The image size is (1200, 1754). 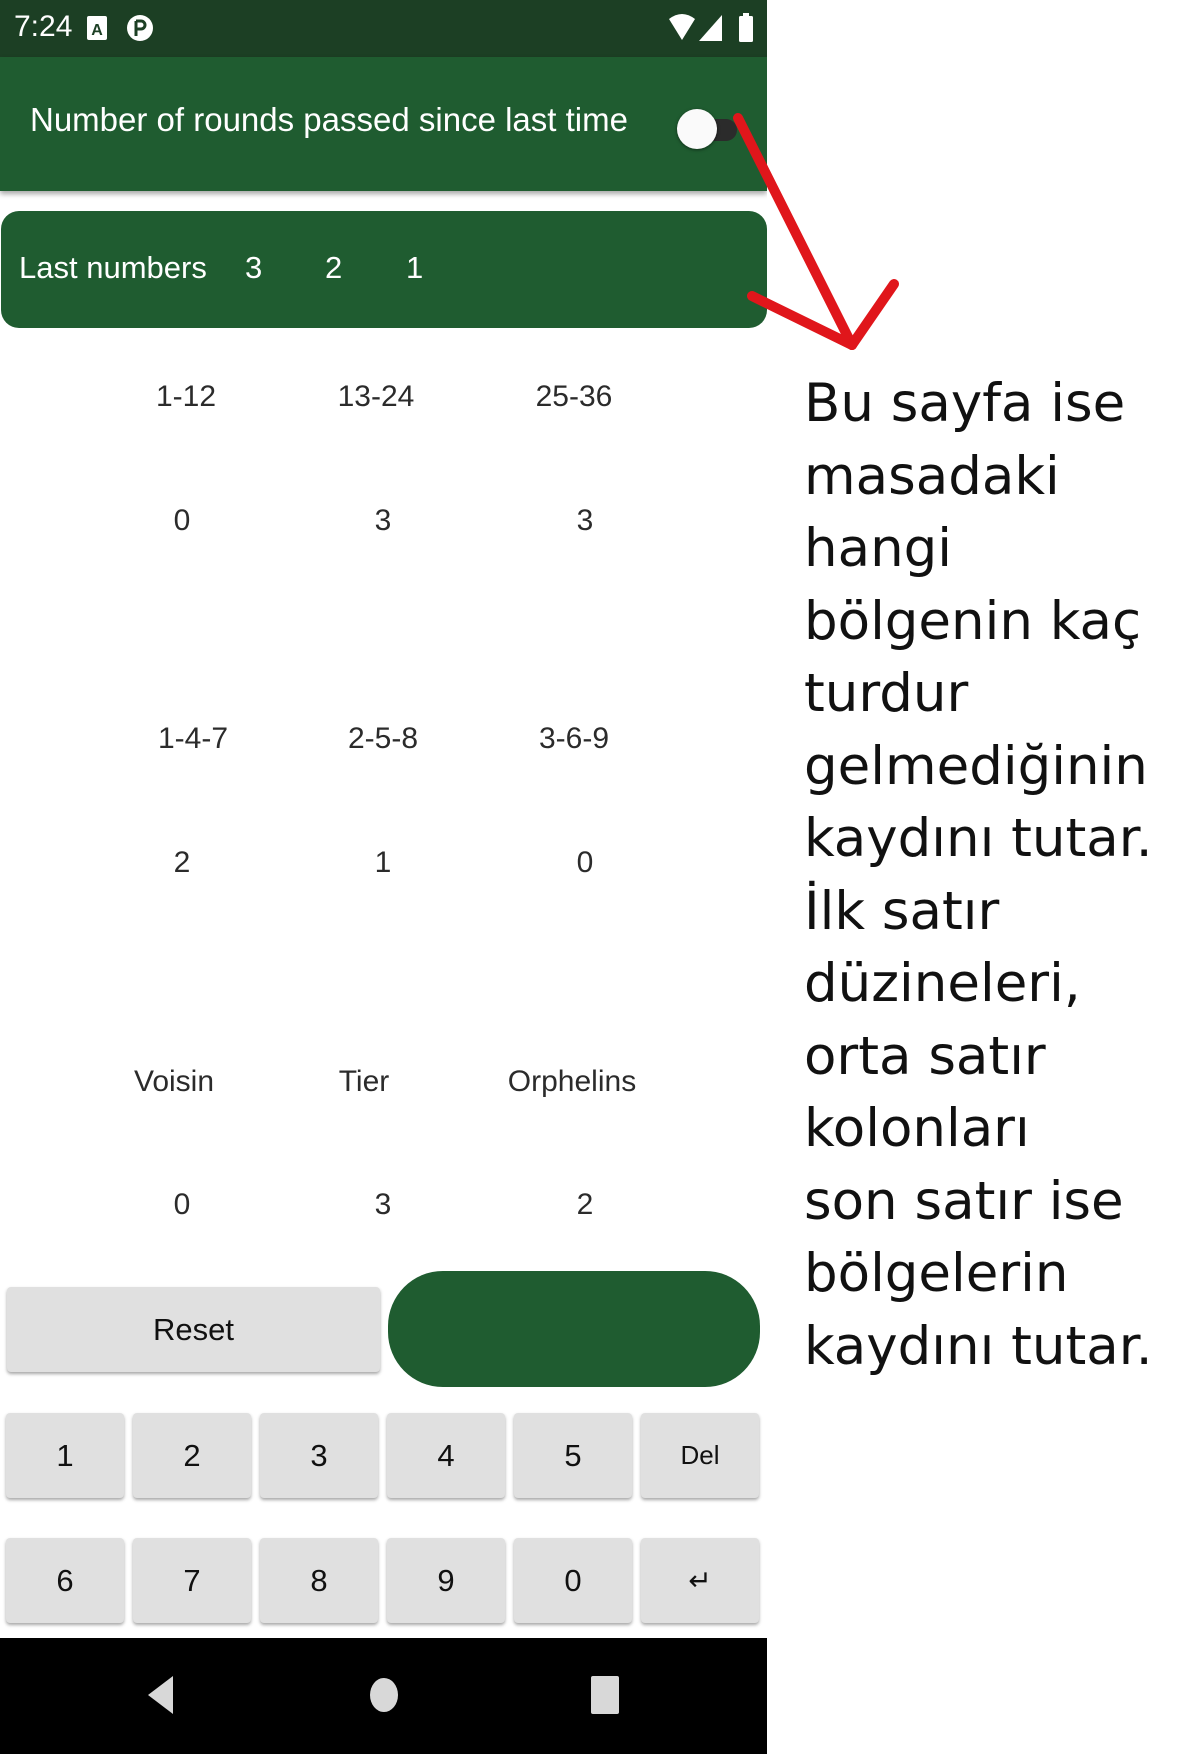 What do you see at coordinates (415, 267) in the screenshot?
I see `last-number-3: 1` at bounding box center [415, 267].